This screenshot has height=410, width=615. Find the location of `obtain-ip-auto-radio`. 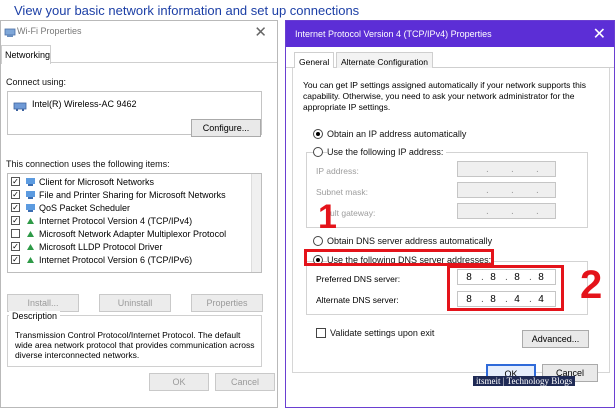

obtain-ip-auto-radio is located at coordinates (318, 134).